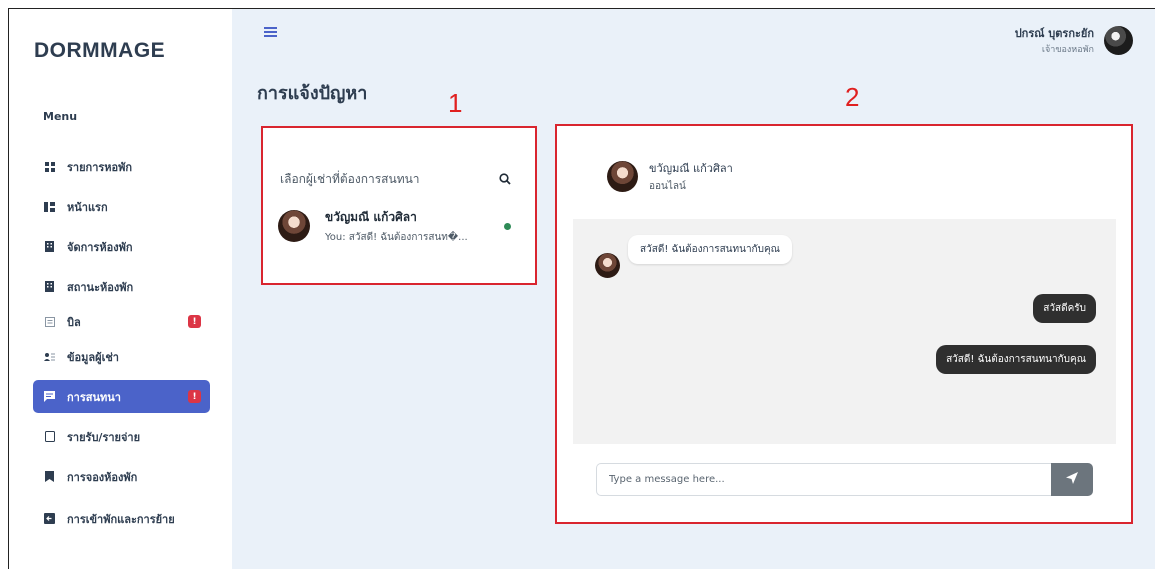 The width and height of the screenshot is (1155, 569). I want to click on grid-icon, so click(49, 166).